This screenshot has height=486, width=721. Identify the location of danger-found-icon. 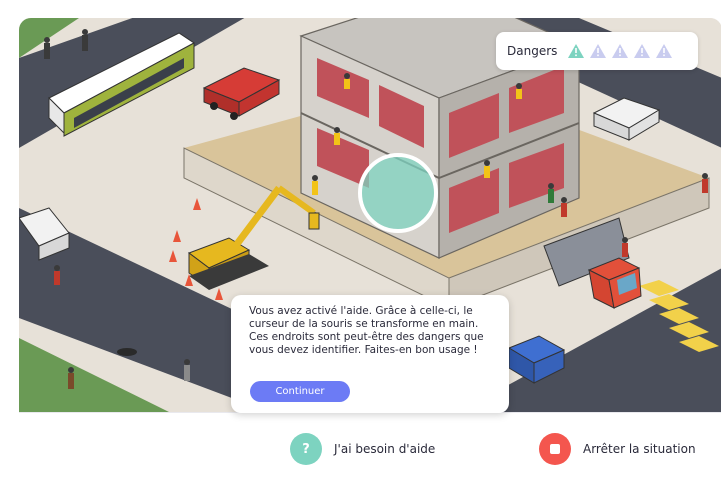
(576, 51).